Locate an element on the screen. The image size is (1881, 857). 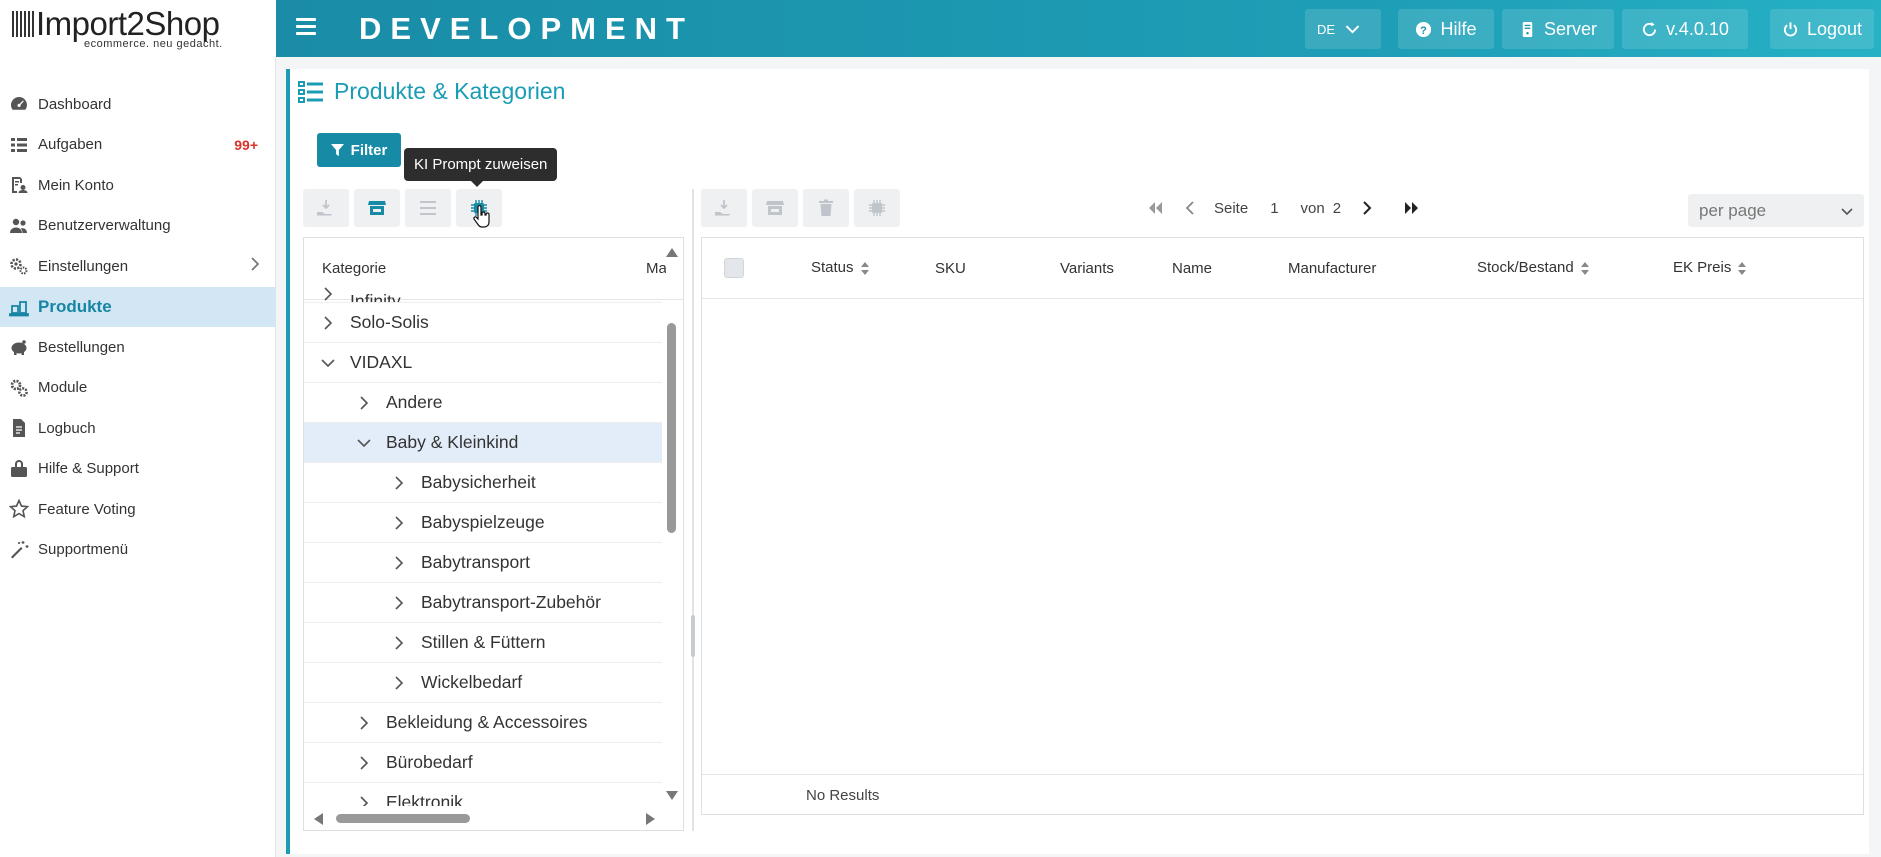
logo: Import2Shop ecommerce. neu gedacht. is located at coordinates (138, 28).